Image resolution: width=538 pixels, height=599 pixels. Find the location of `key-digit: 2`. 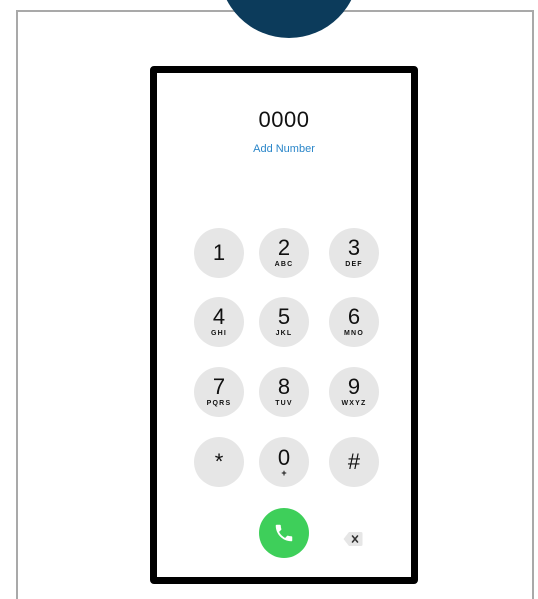

key-digit: 2 is located at coordinates (284, 247).